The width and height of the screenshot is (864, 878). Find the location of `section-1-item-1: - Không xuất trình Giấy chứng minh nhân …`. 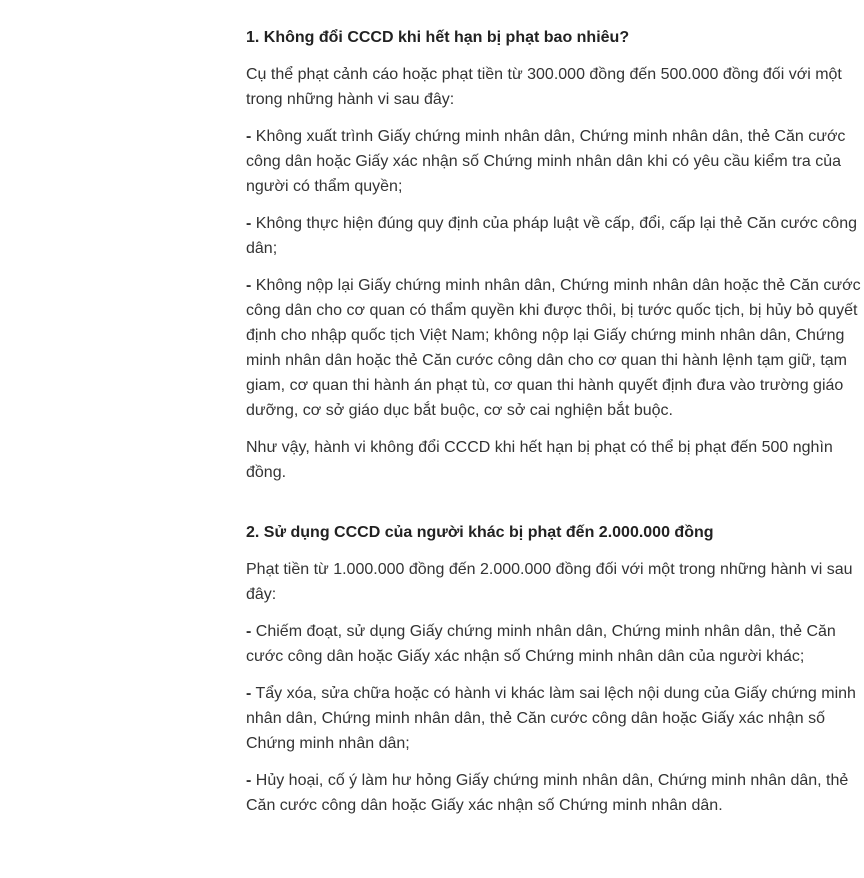

section-1-item-1: - Không xuất trình Giấy chứng minh nhân … is located at coordinates (554, 161).